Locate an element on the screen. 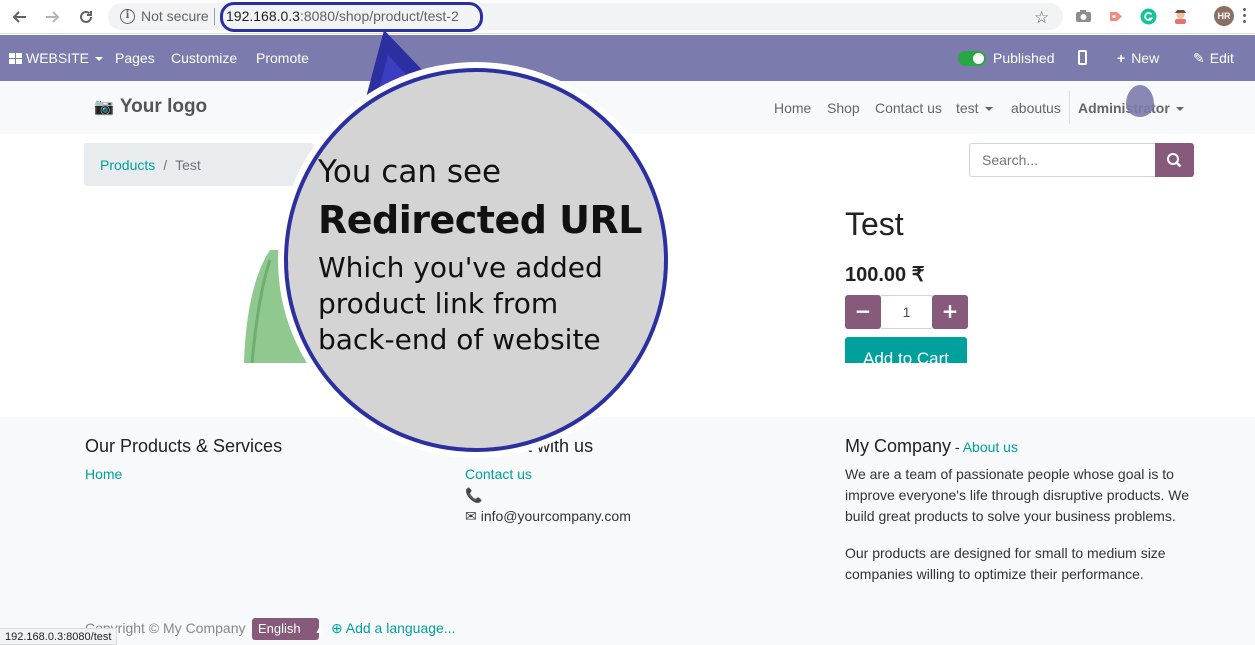  search-input is located at coordinates (1062, 160).